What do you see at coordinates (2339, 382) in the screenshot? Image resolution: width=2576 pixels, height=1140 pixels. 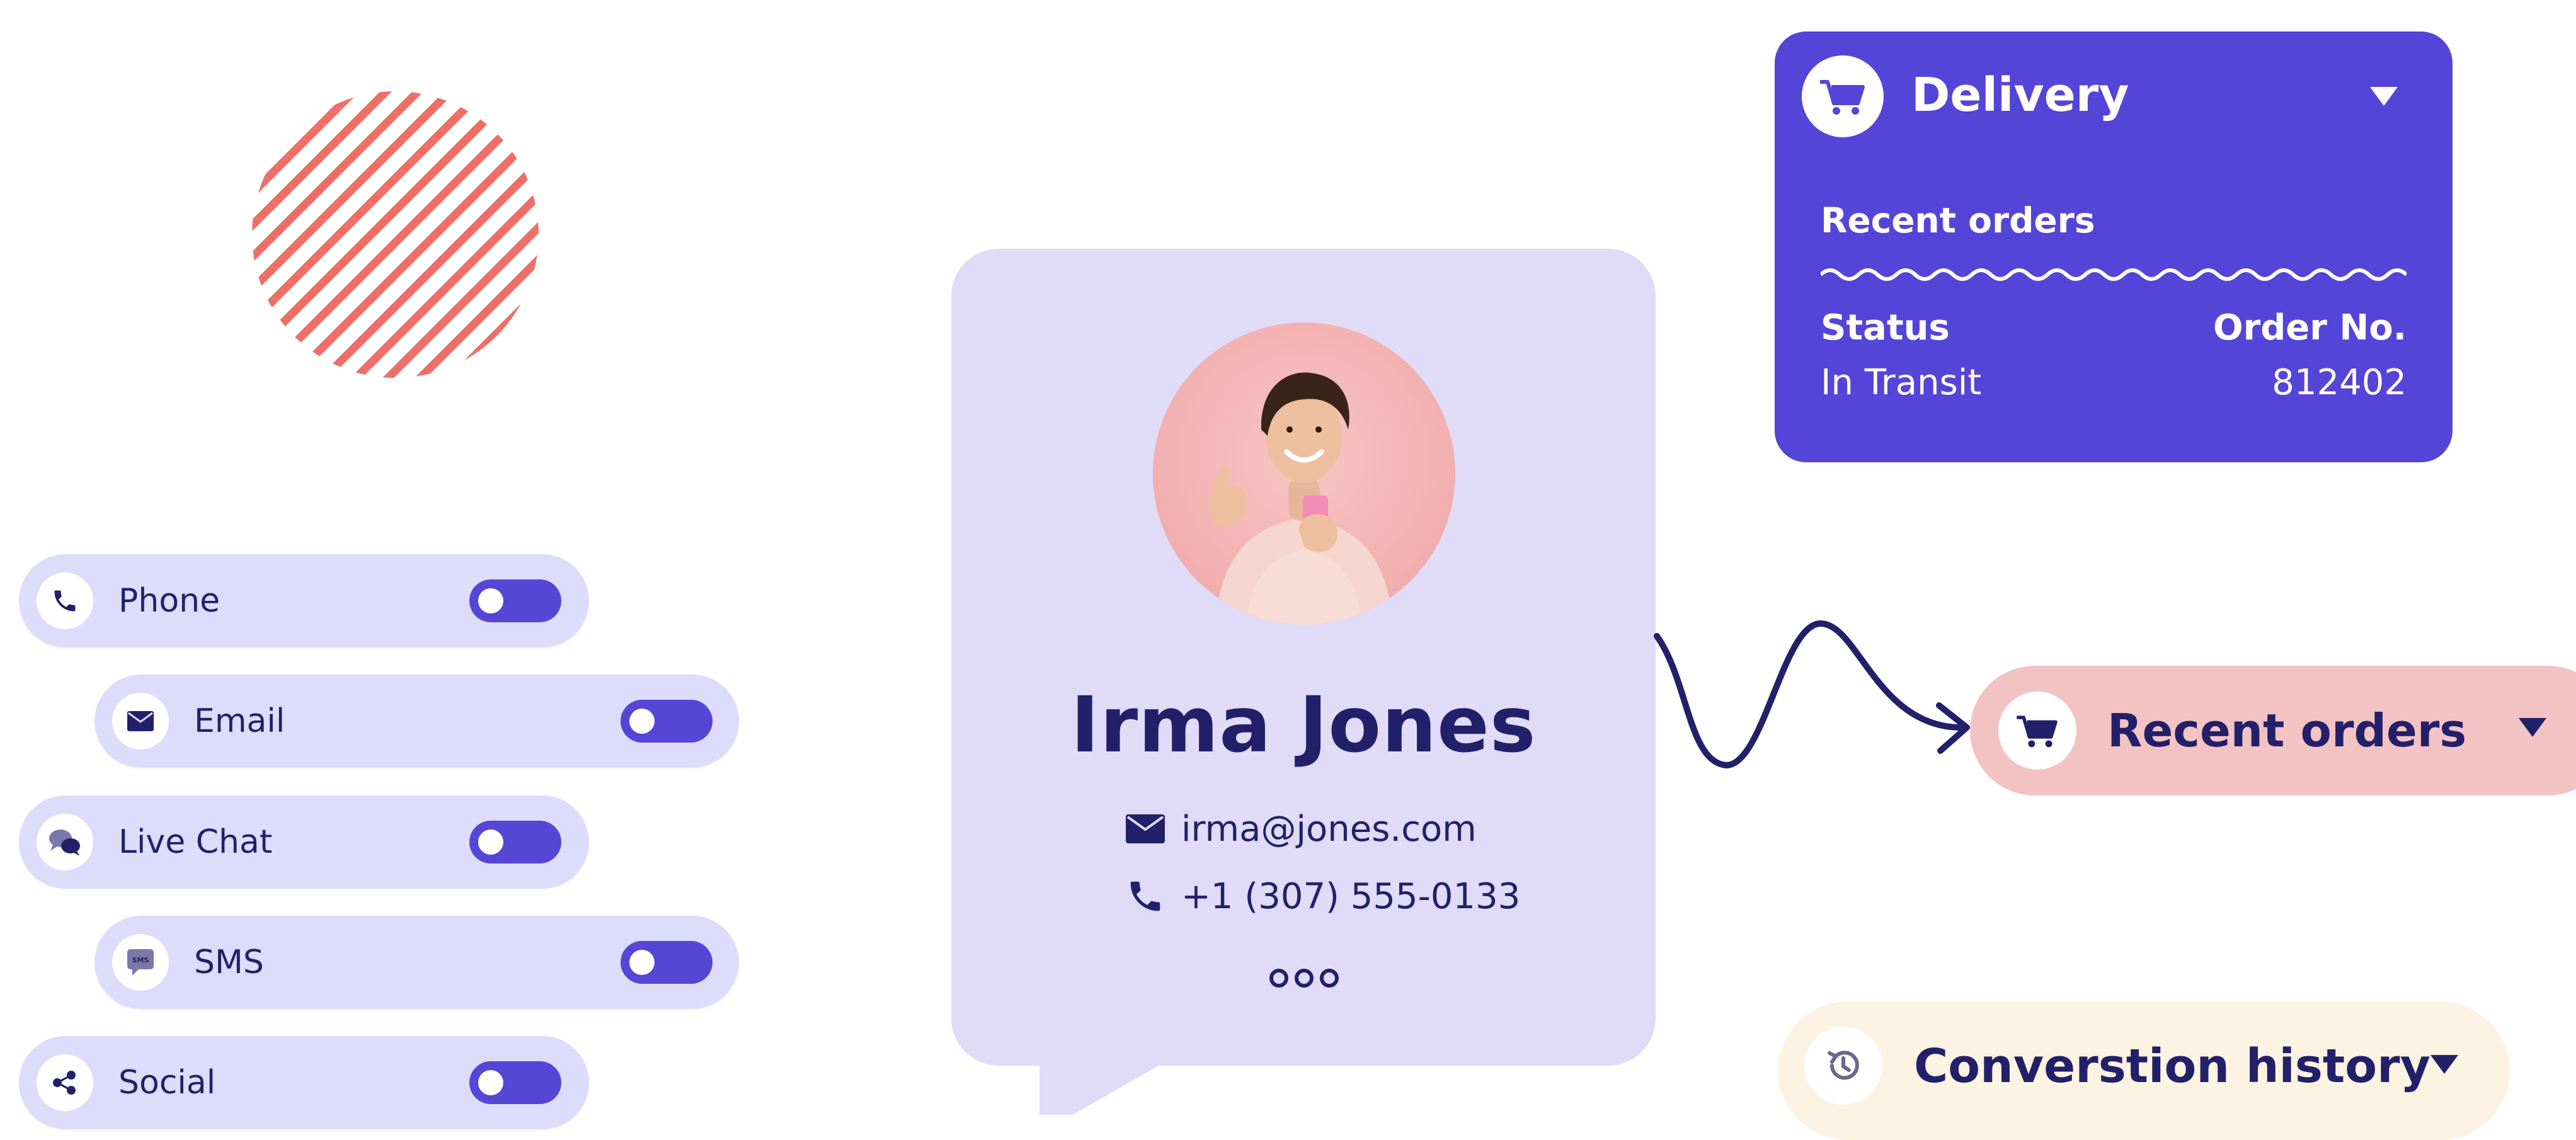 I see `order-number-value: 812402` at bounding box center [2339, 382].